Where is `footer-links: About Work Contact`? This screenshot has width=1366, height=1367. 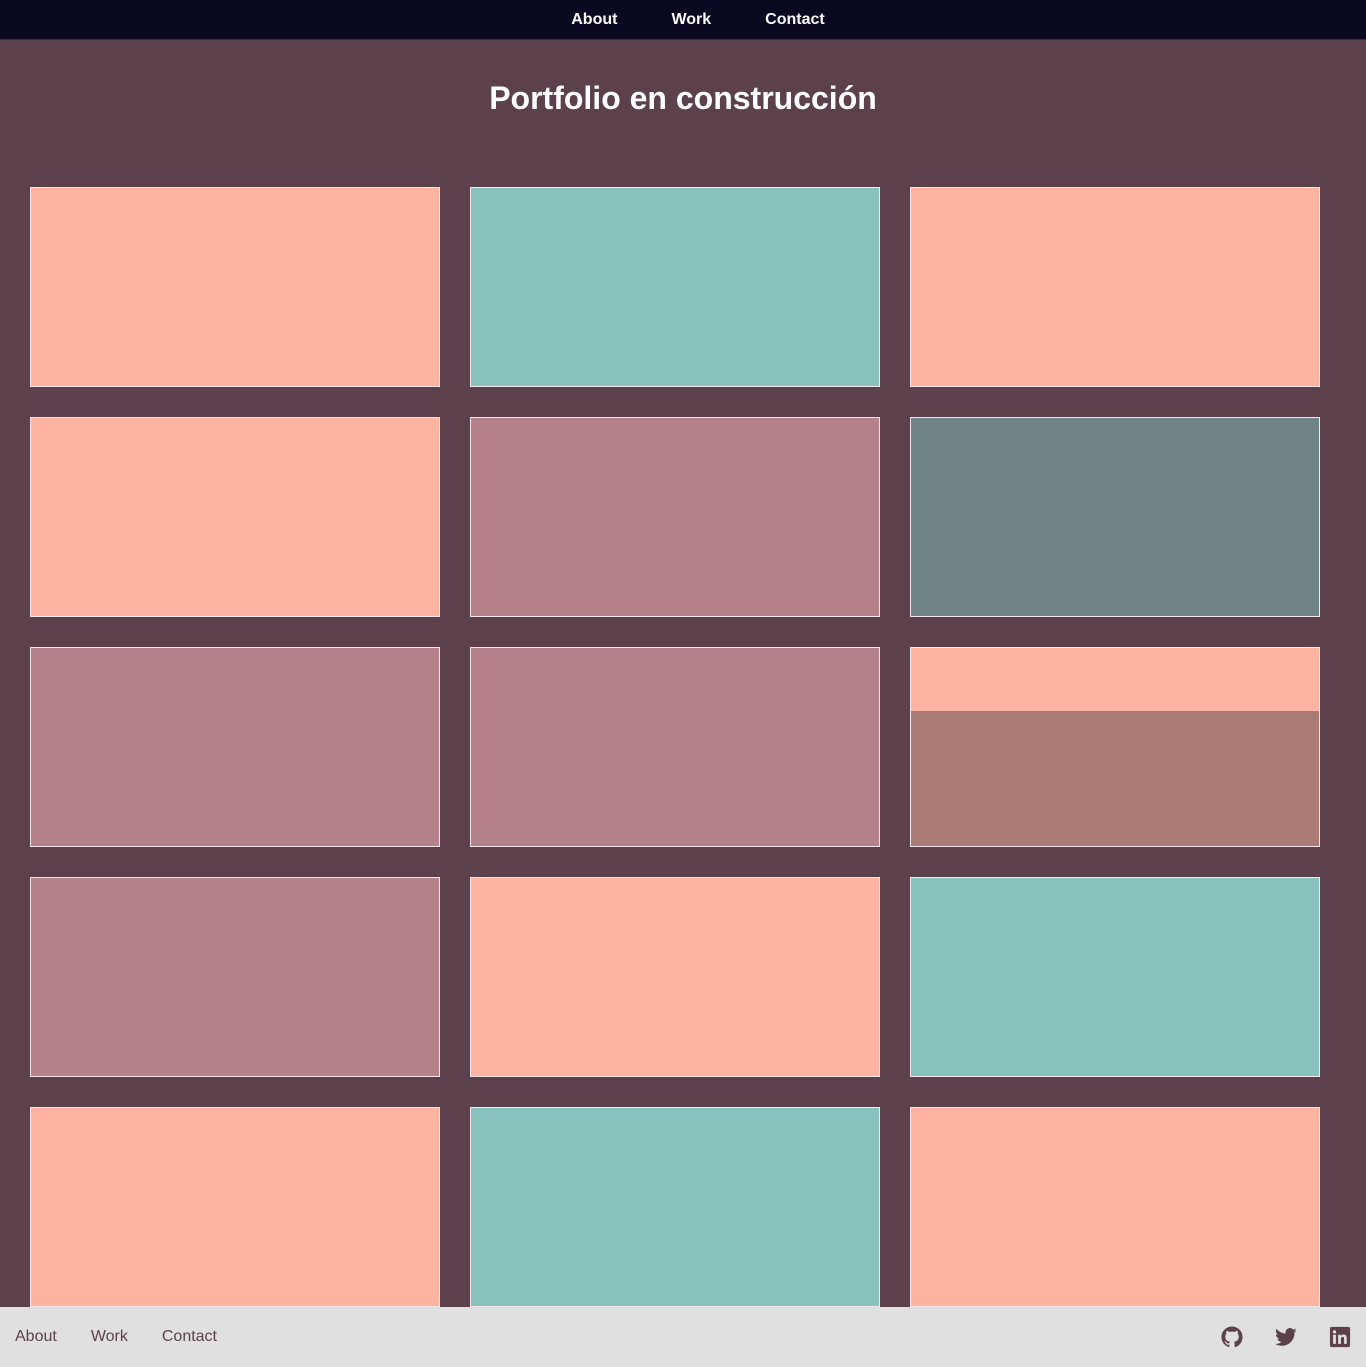 footer-links: About Work Contact is located at coordinates (116, 1337).